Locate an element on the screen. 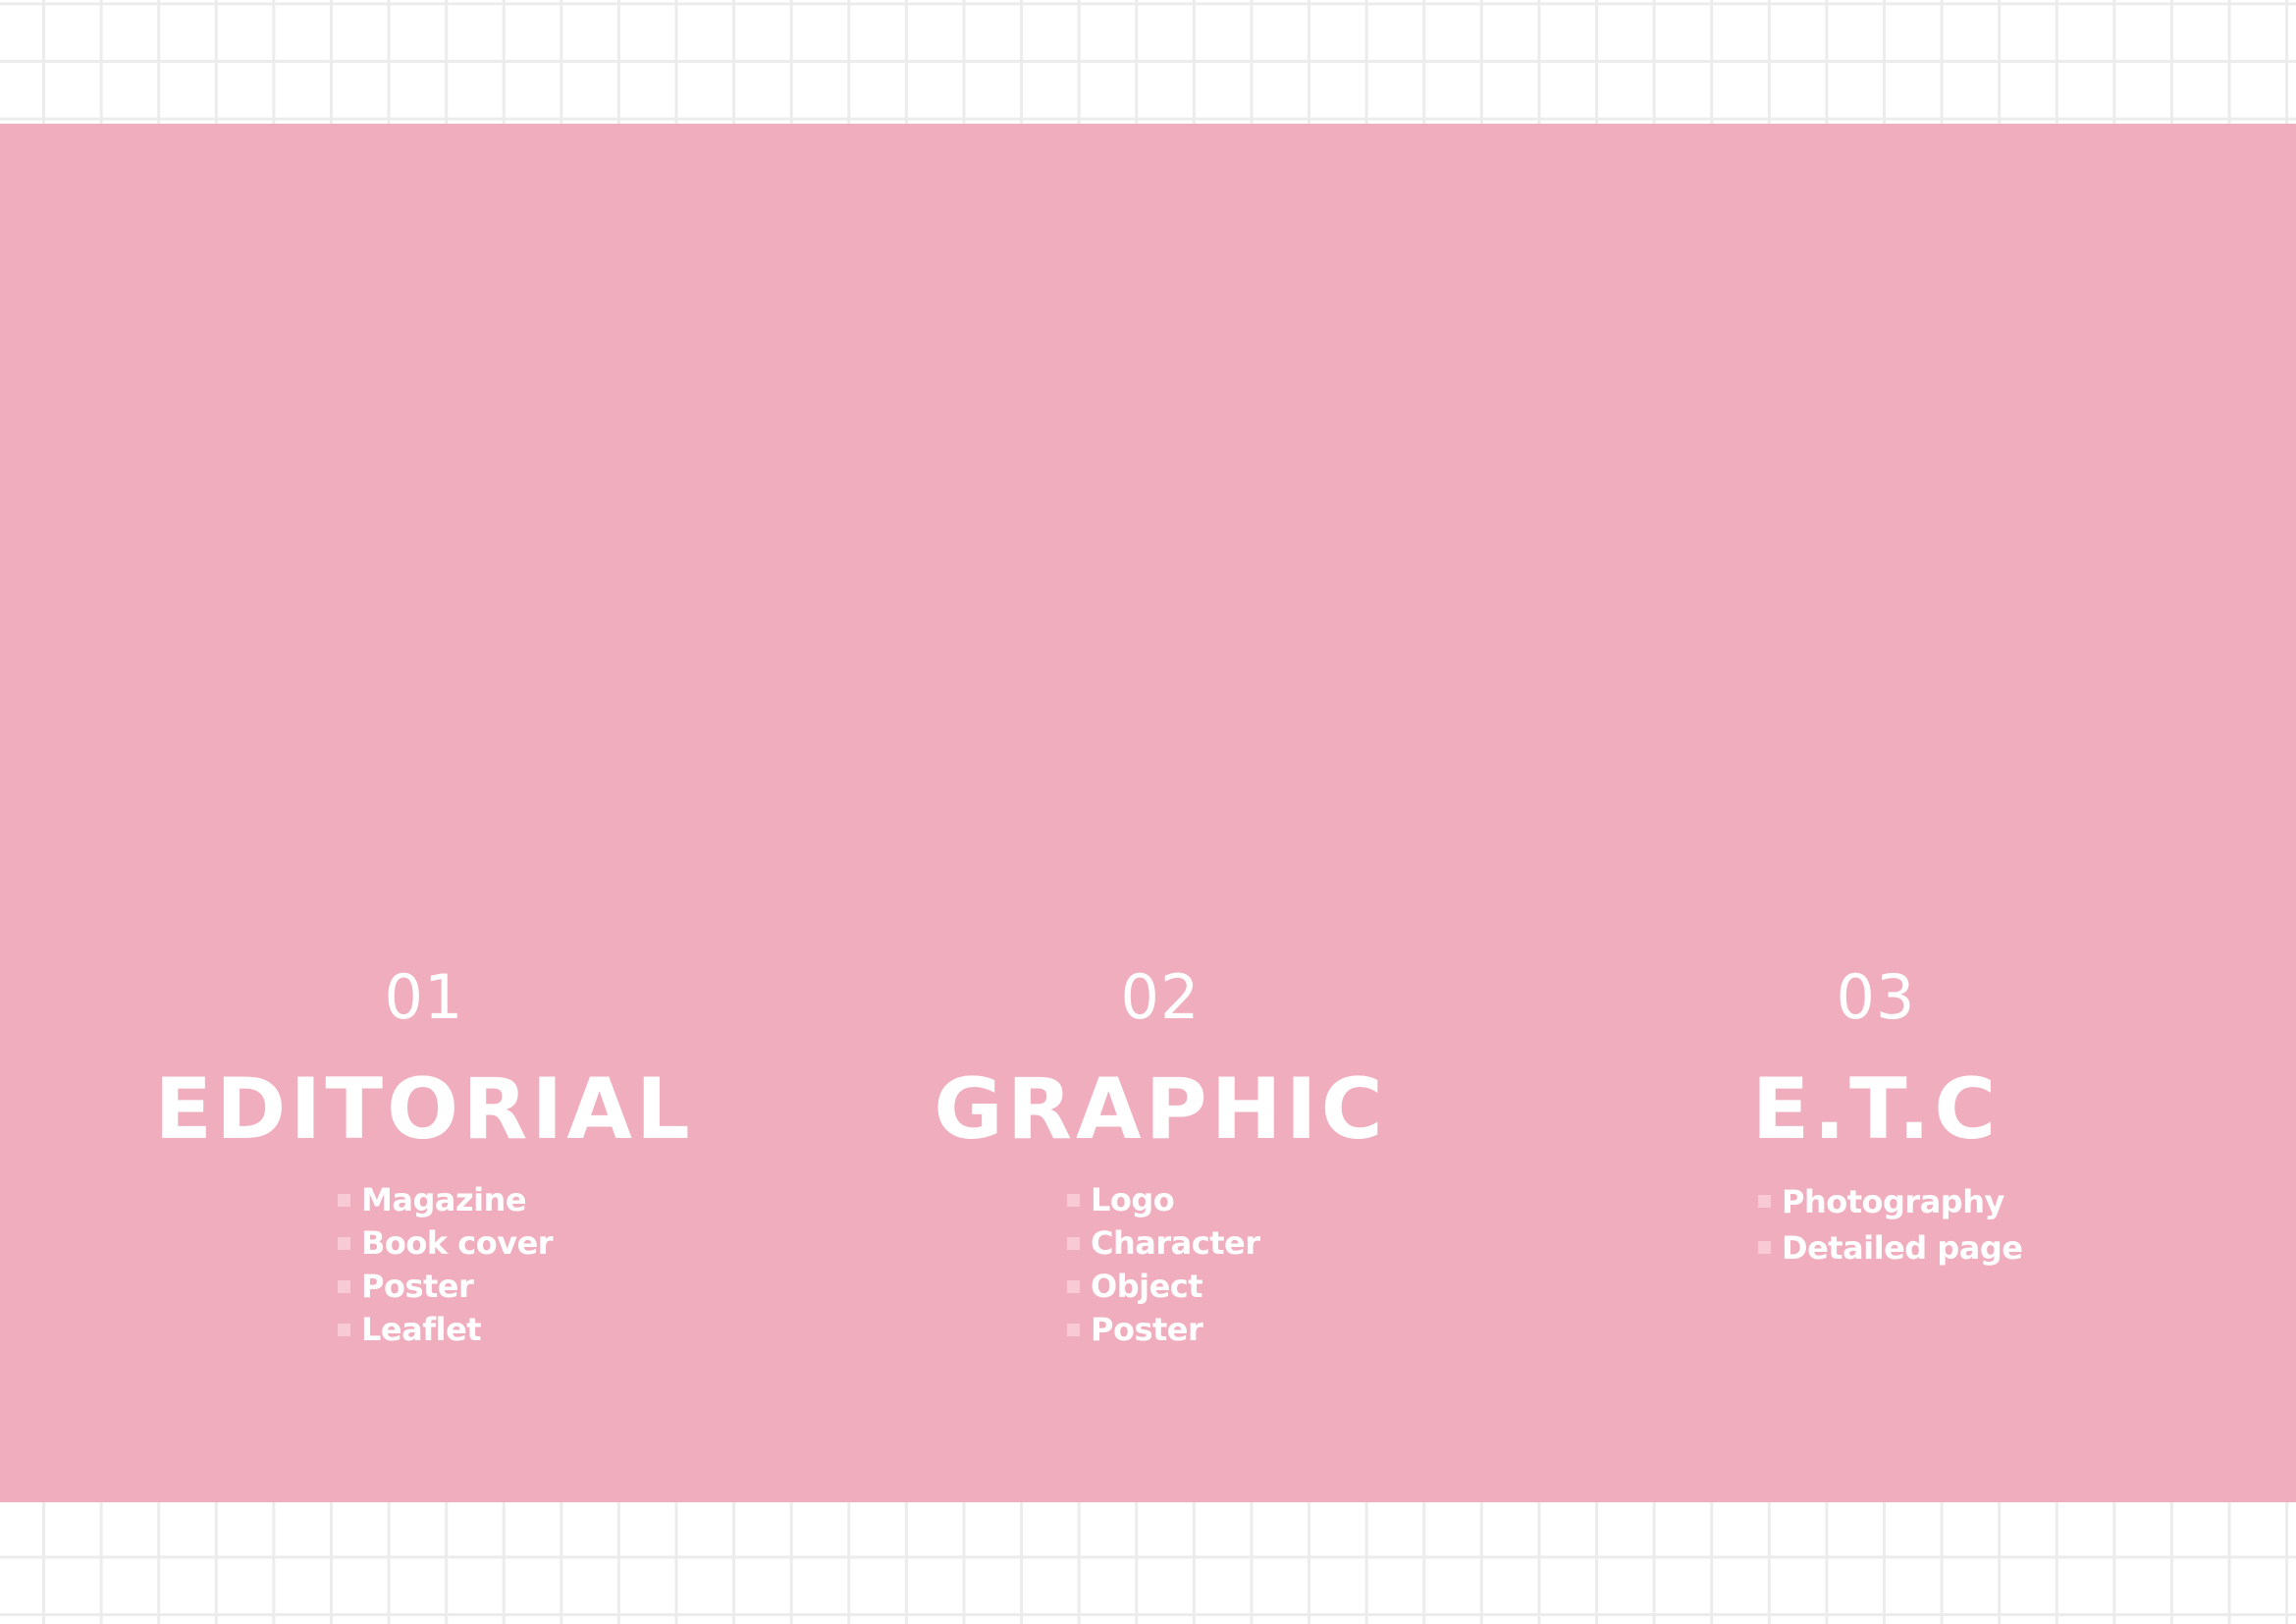 Image resolution: width=2296 pixels, height=1624 pixels. item-label: Object is located at coordinates (1147, 1286).